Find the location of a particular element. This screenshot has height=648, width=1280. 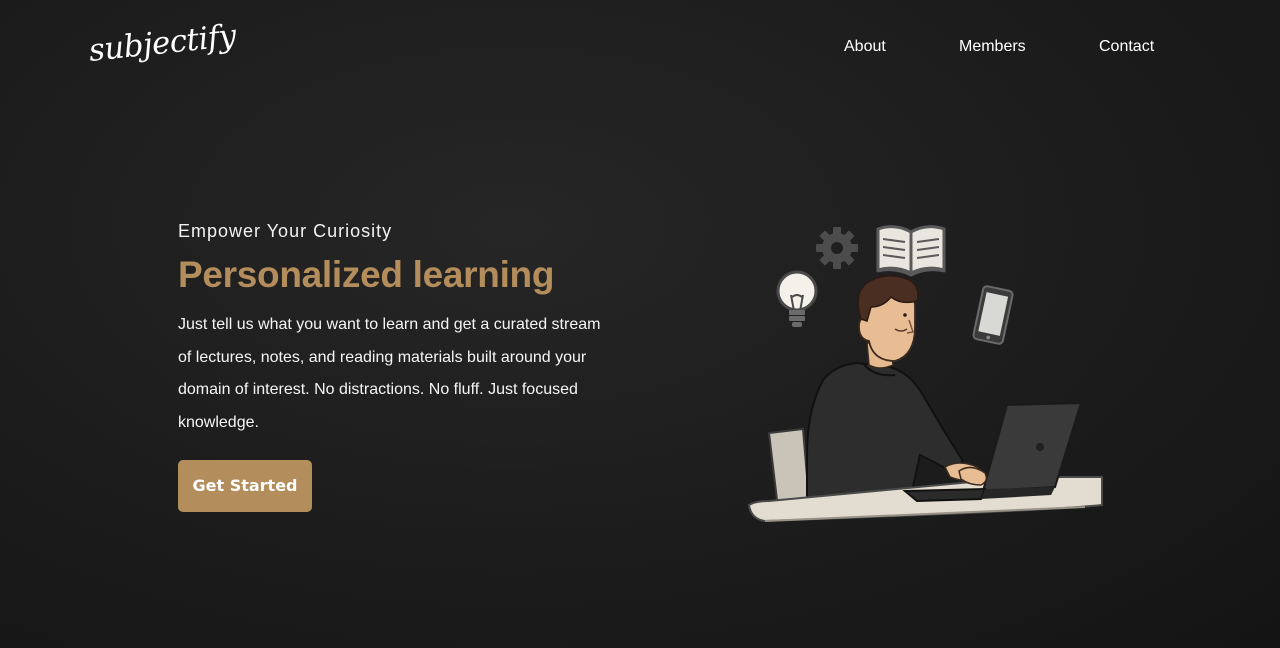

nav-link-members: Members is located at coordinates (992, 47).